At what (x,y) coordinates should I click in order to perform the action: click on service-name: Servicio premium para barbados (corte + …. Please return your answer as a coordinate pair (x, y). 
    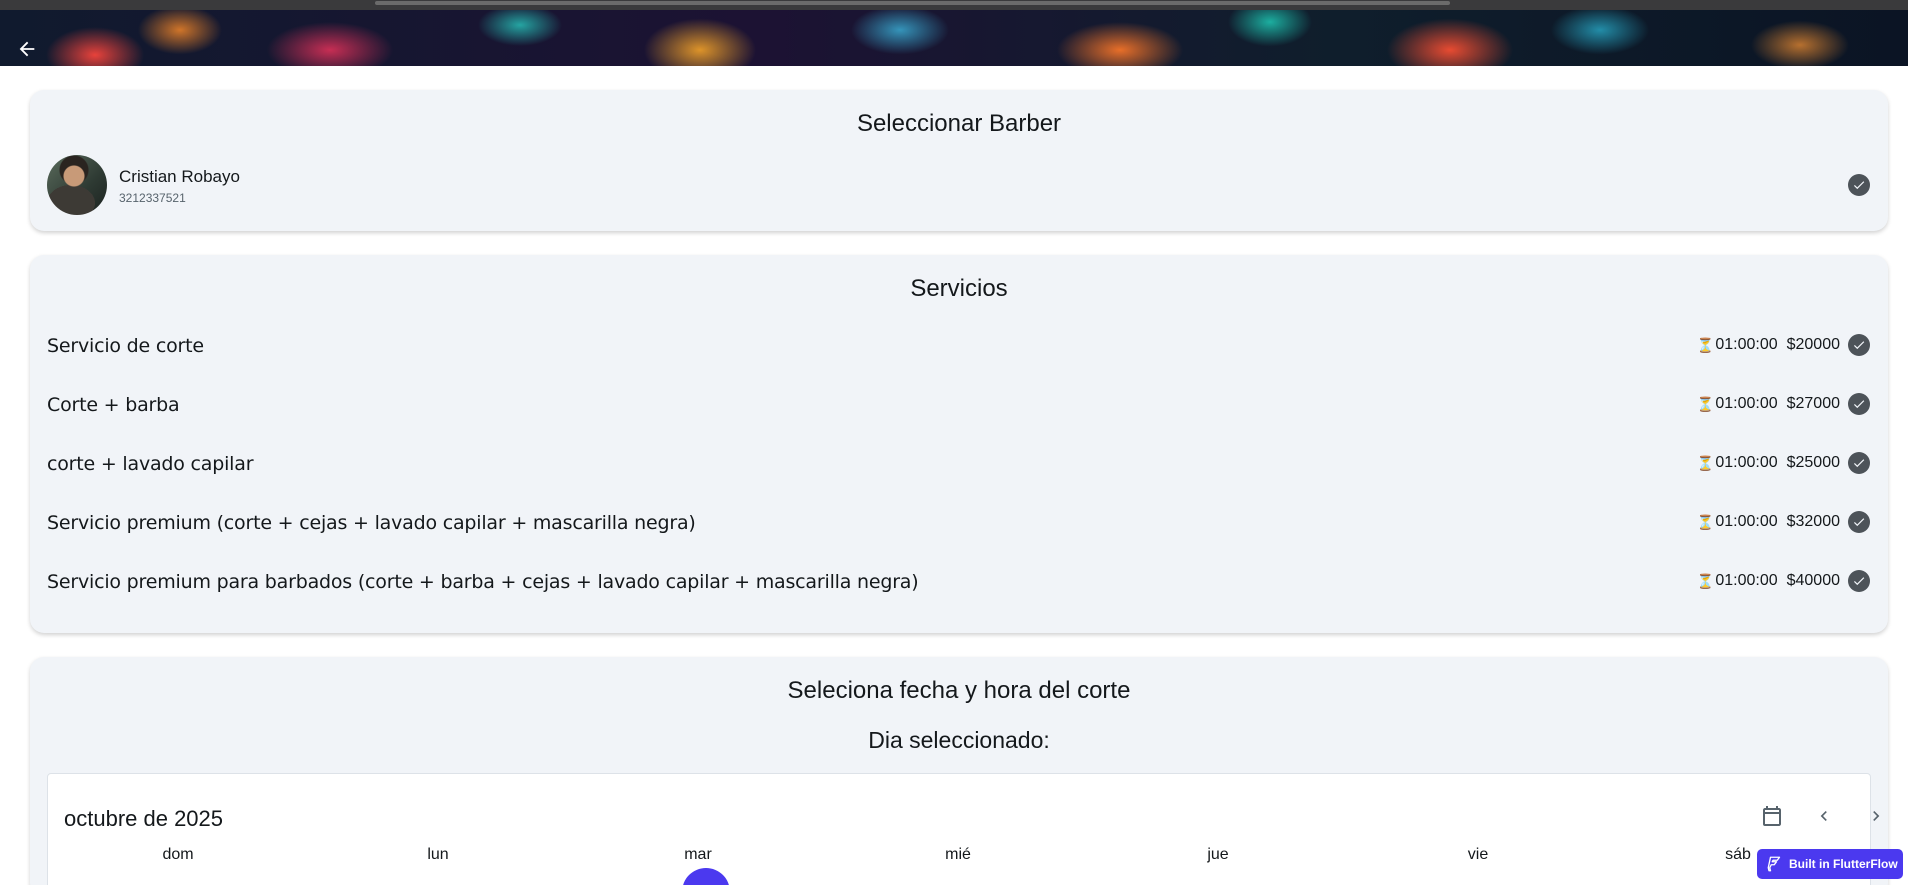
    Looking at the image, I should click on (483, 582).